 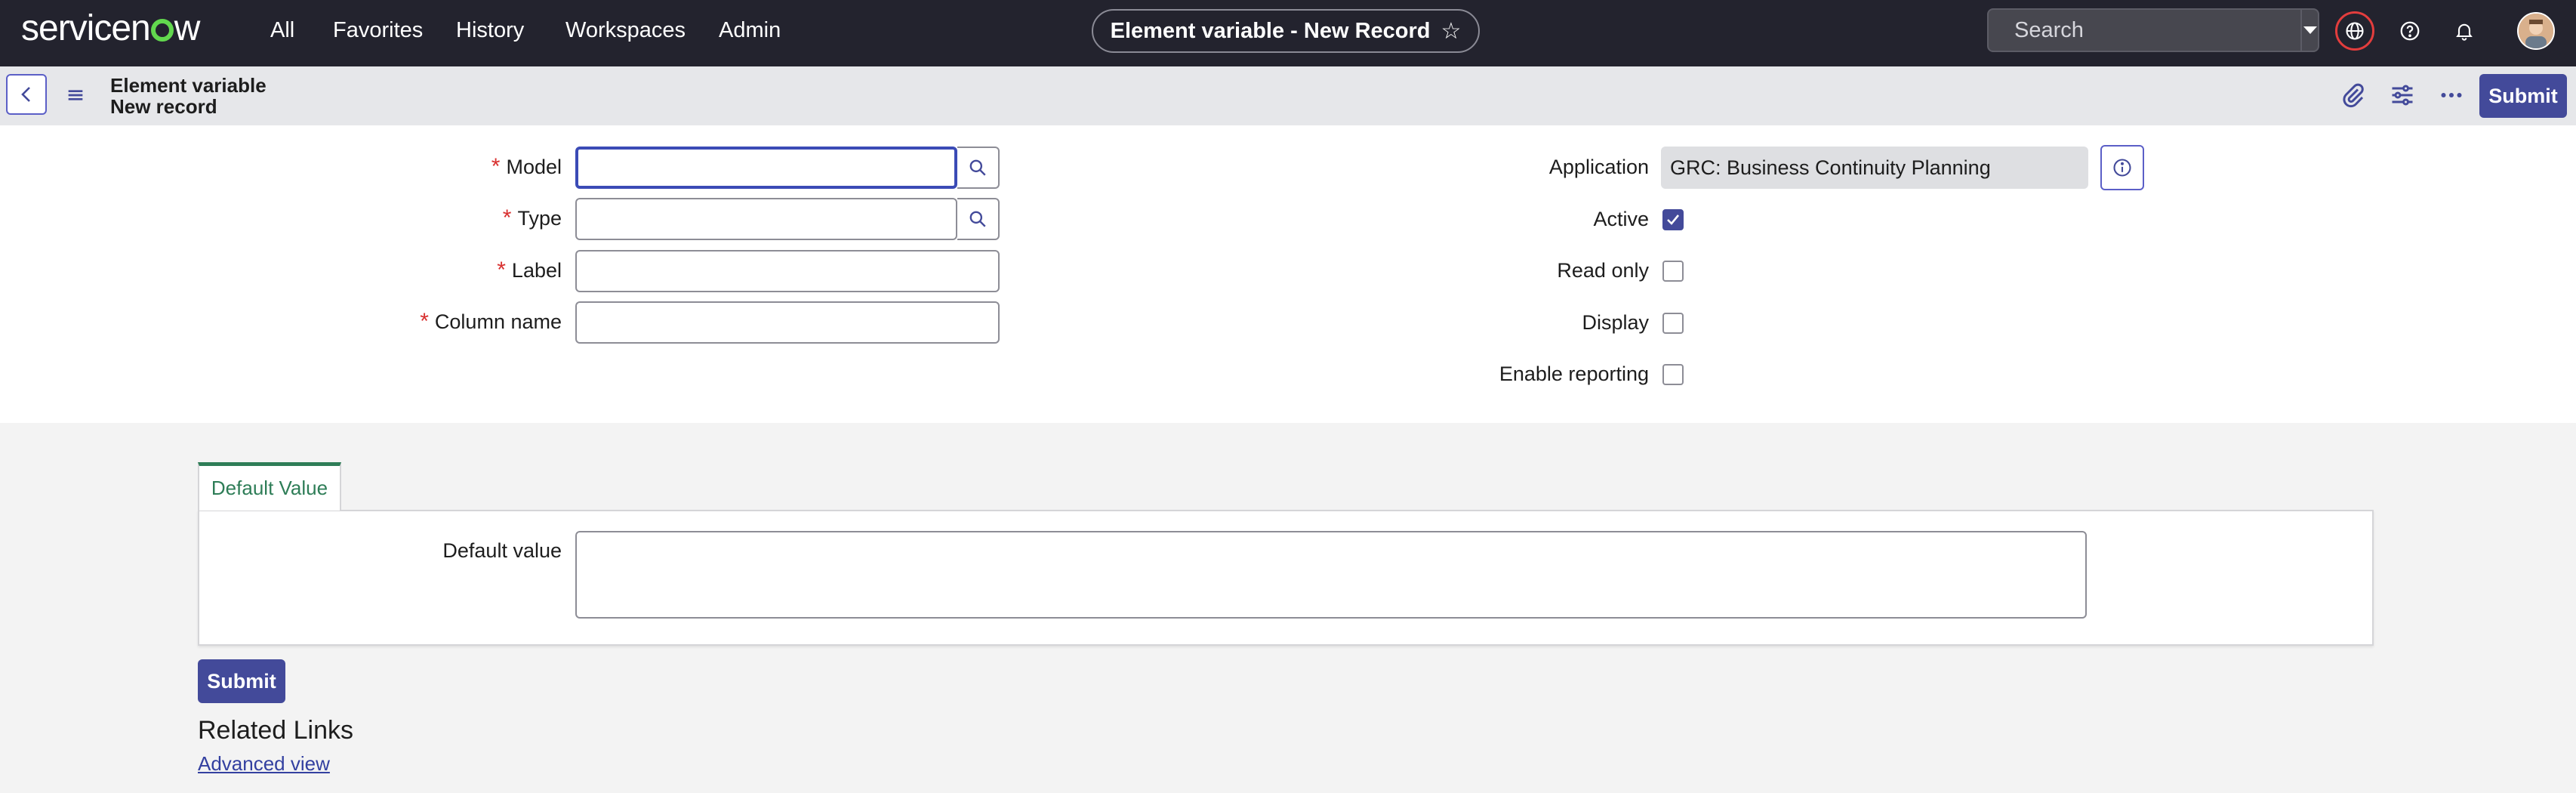 I want to click on column-name-input, so click(x=796, y=322).